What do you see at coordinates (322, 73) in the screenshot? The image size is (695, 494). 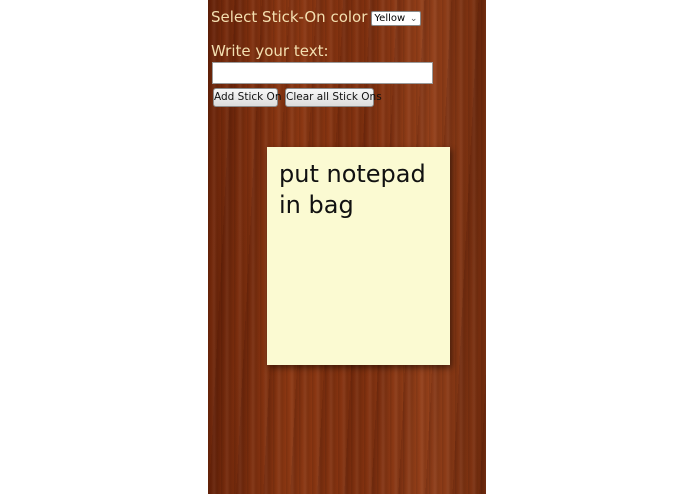 I see `stick-on-text-input` at bounding box center [322, 73].